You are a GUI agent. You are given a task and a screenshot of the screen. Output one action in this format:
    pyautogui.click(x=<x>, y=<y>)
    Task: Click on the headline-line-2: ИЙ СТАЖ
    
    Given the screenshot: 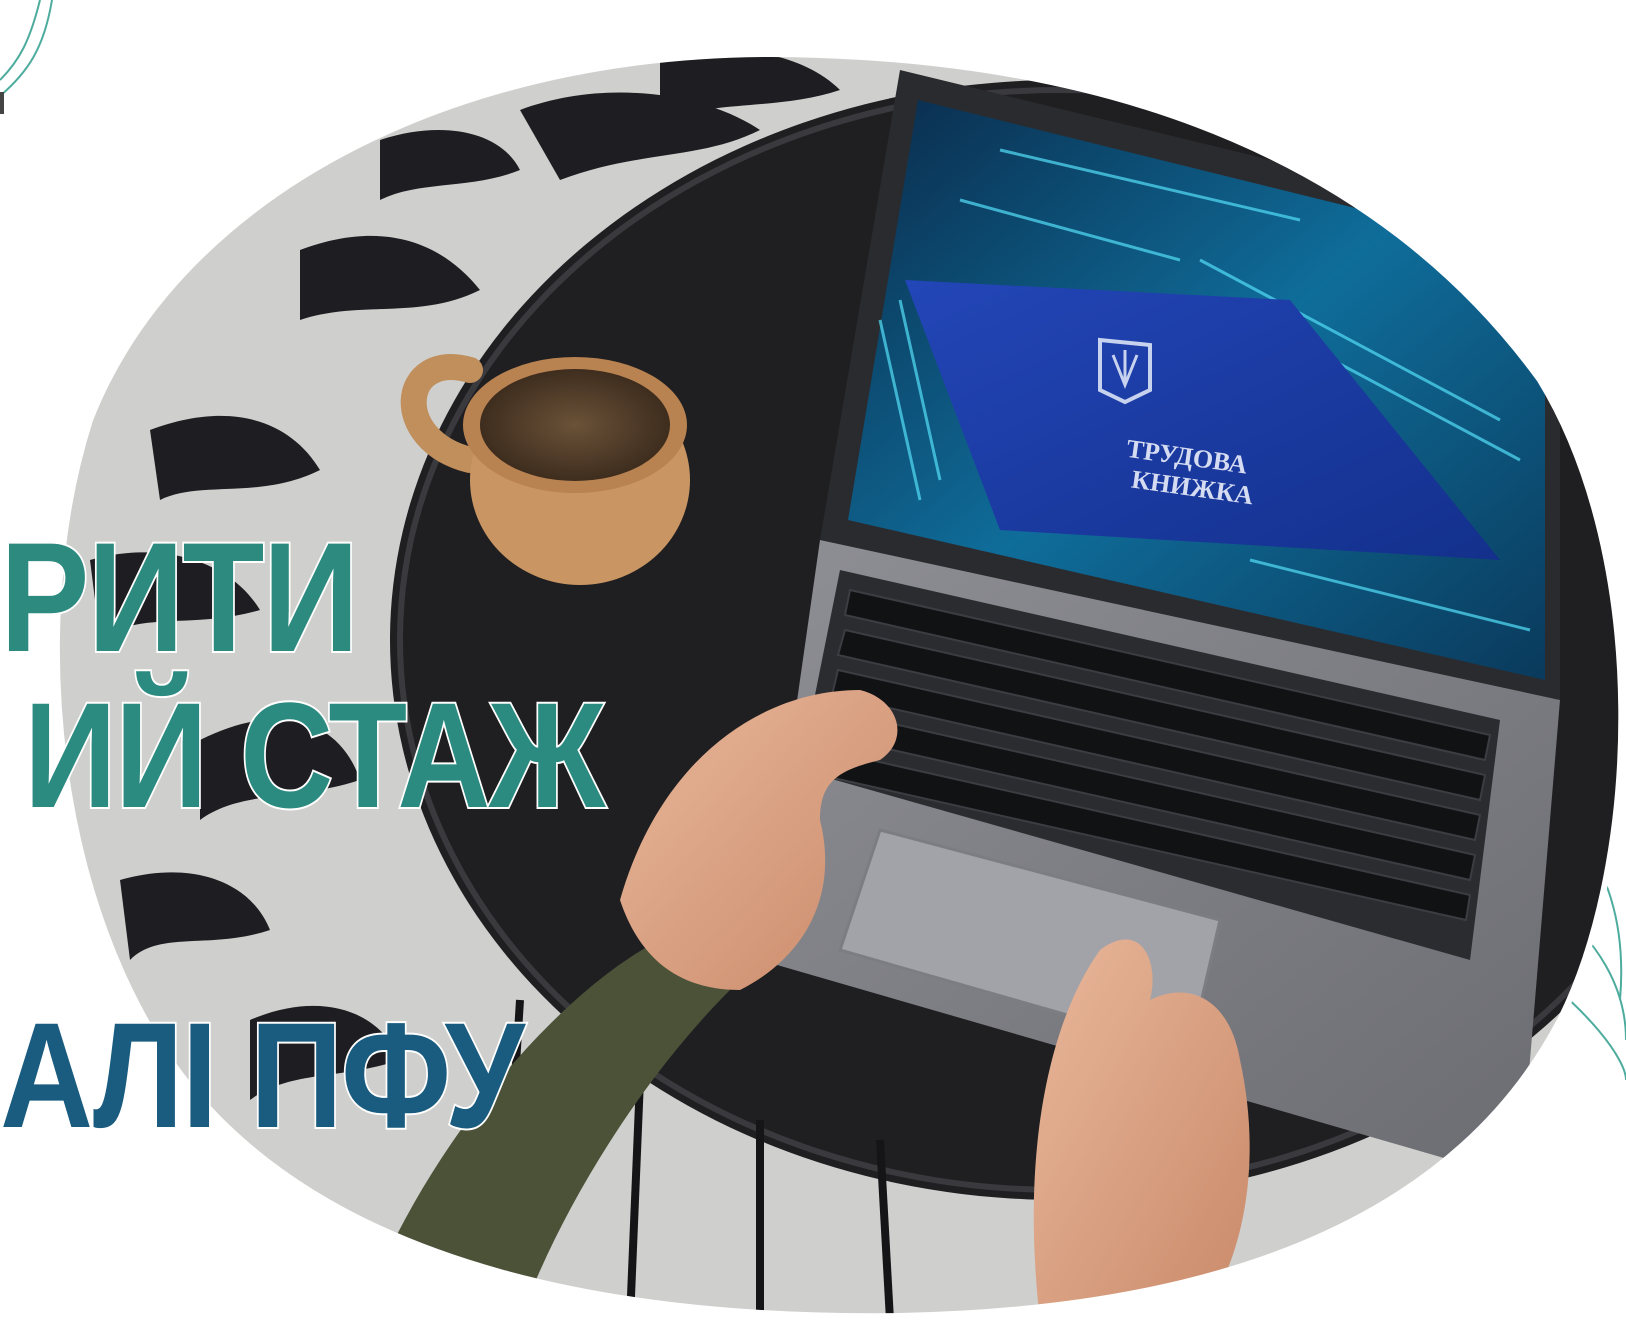 What is the action you would take?
    pyautogui.click(x=314, y=755)
    